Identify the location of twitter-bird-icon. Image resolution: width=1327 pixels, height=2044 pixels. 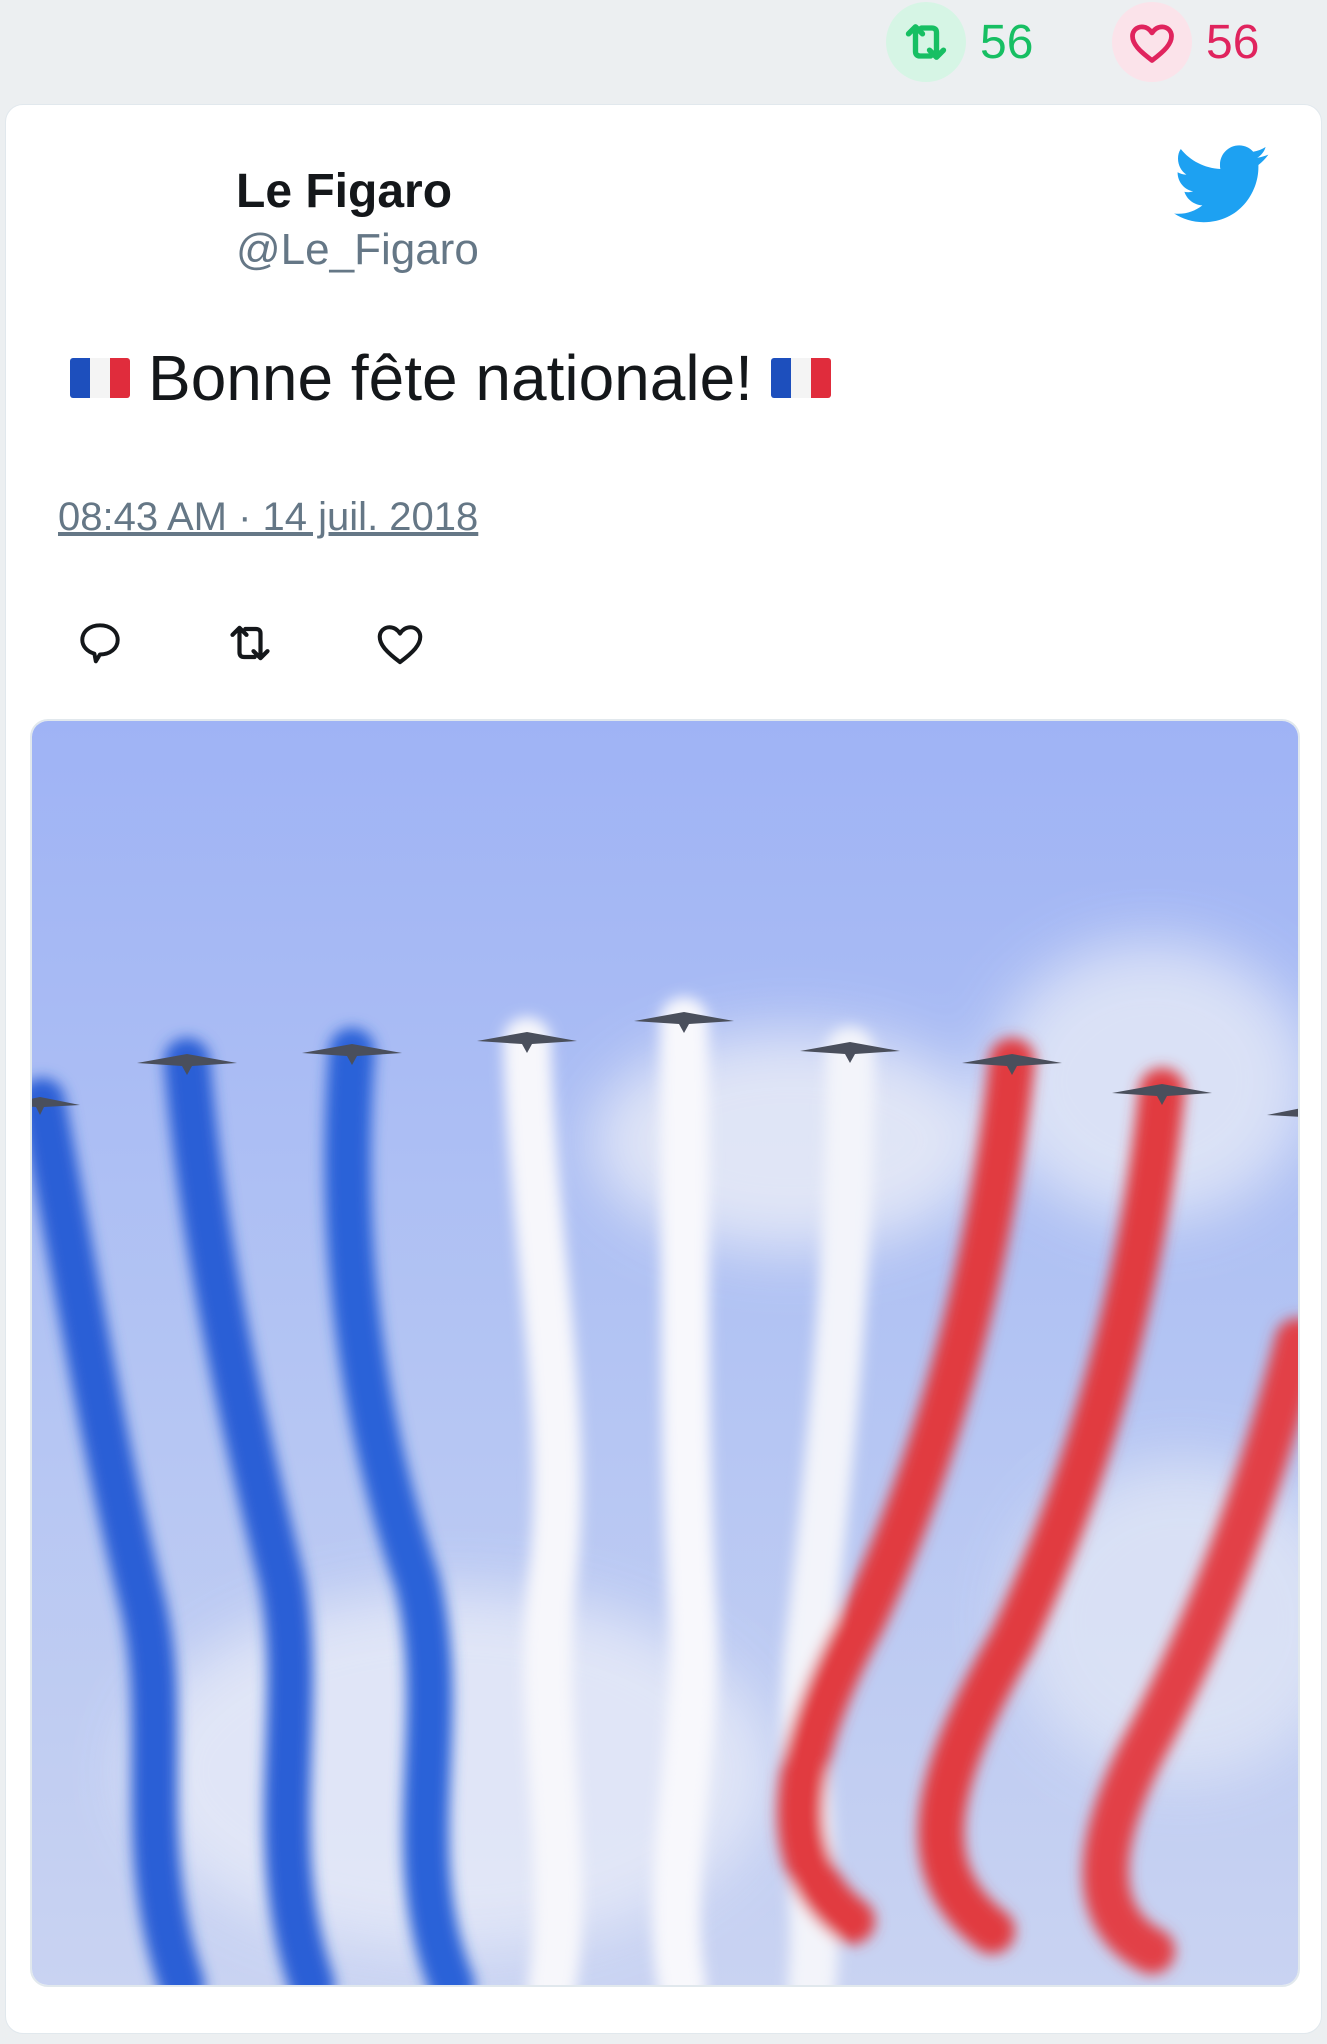
(1222, 185).